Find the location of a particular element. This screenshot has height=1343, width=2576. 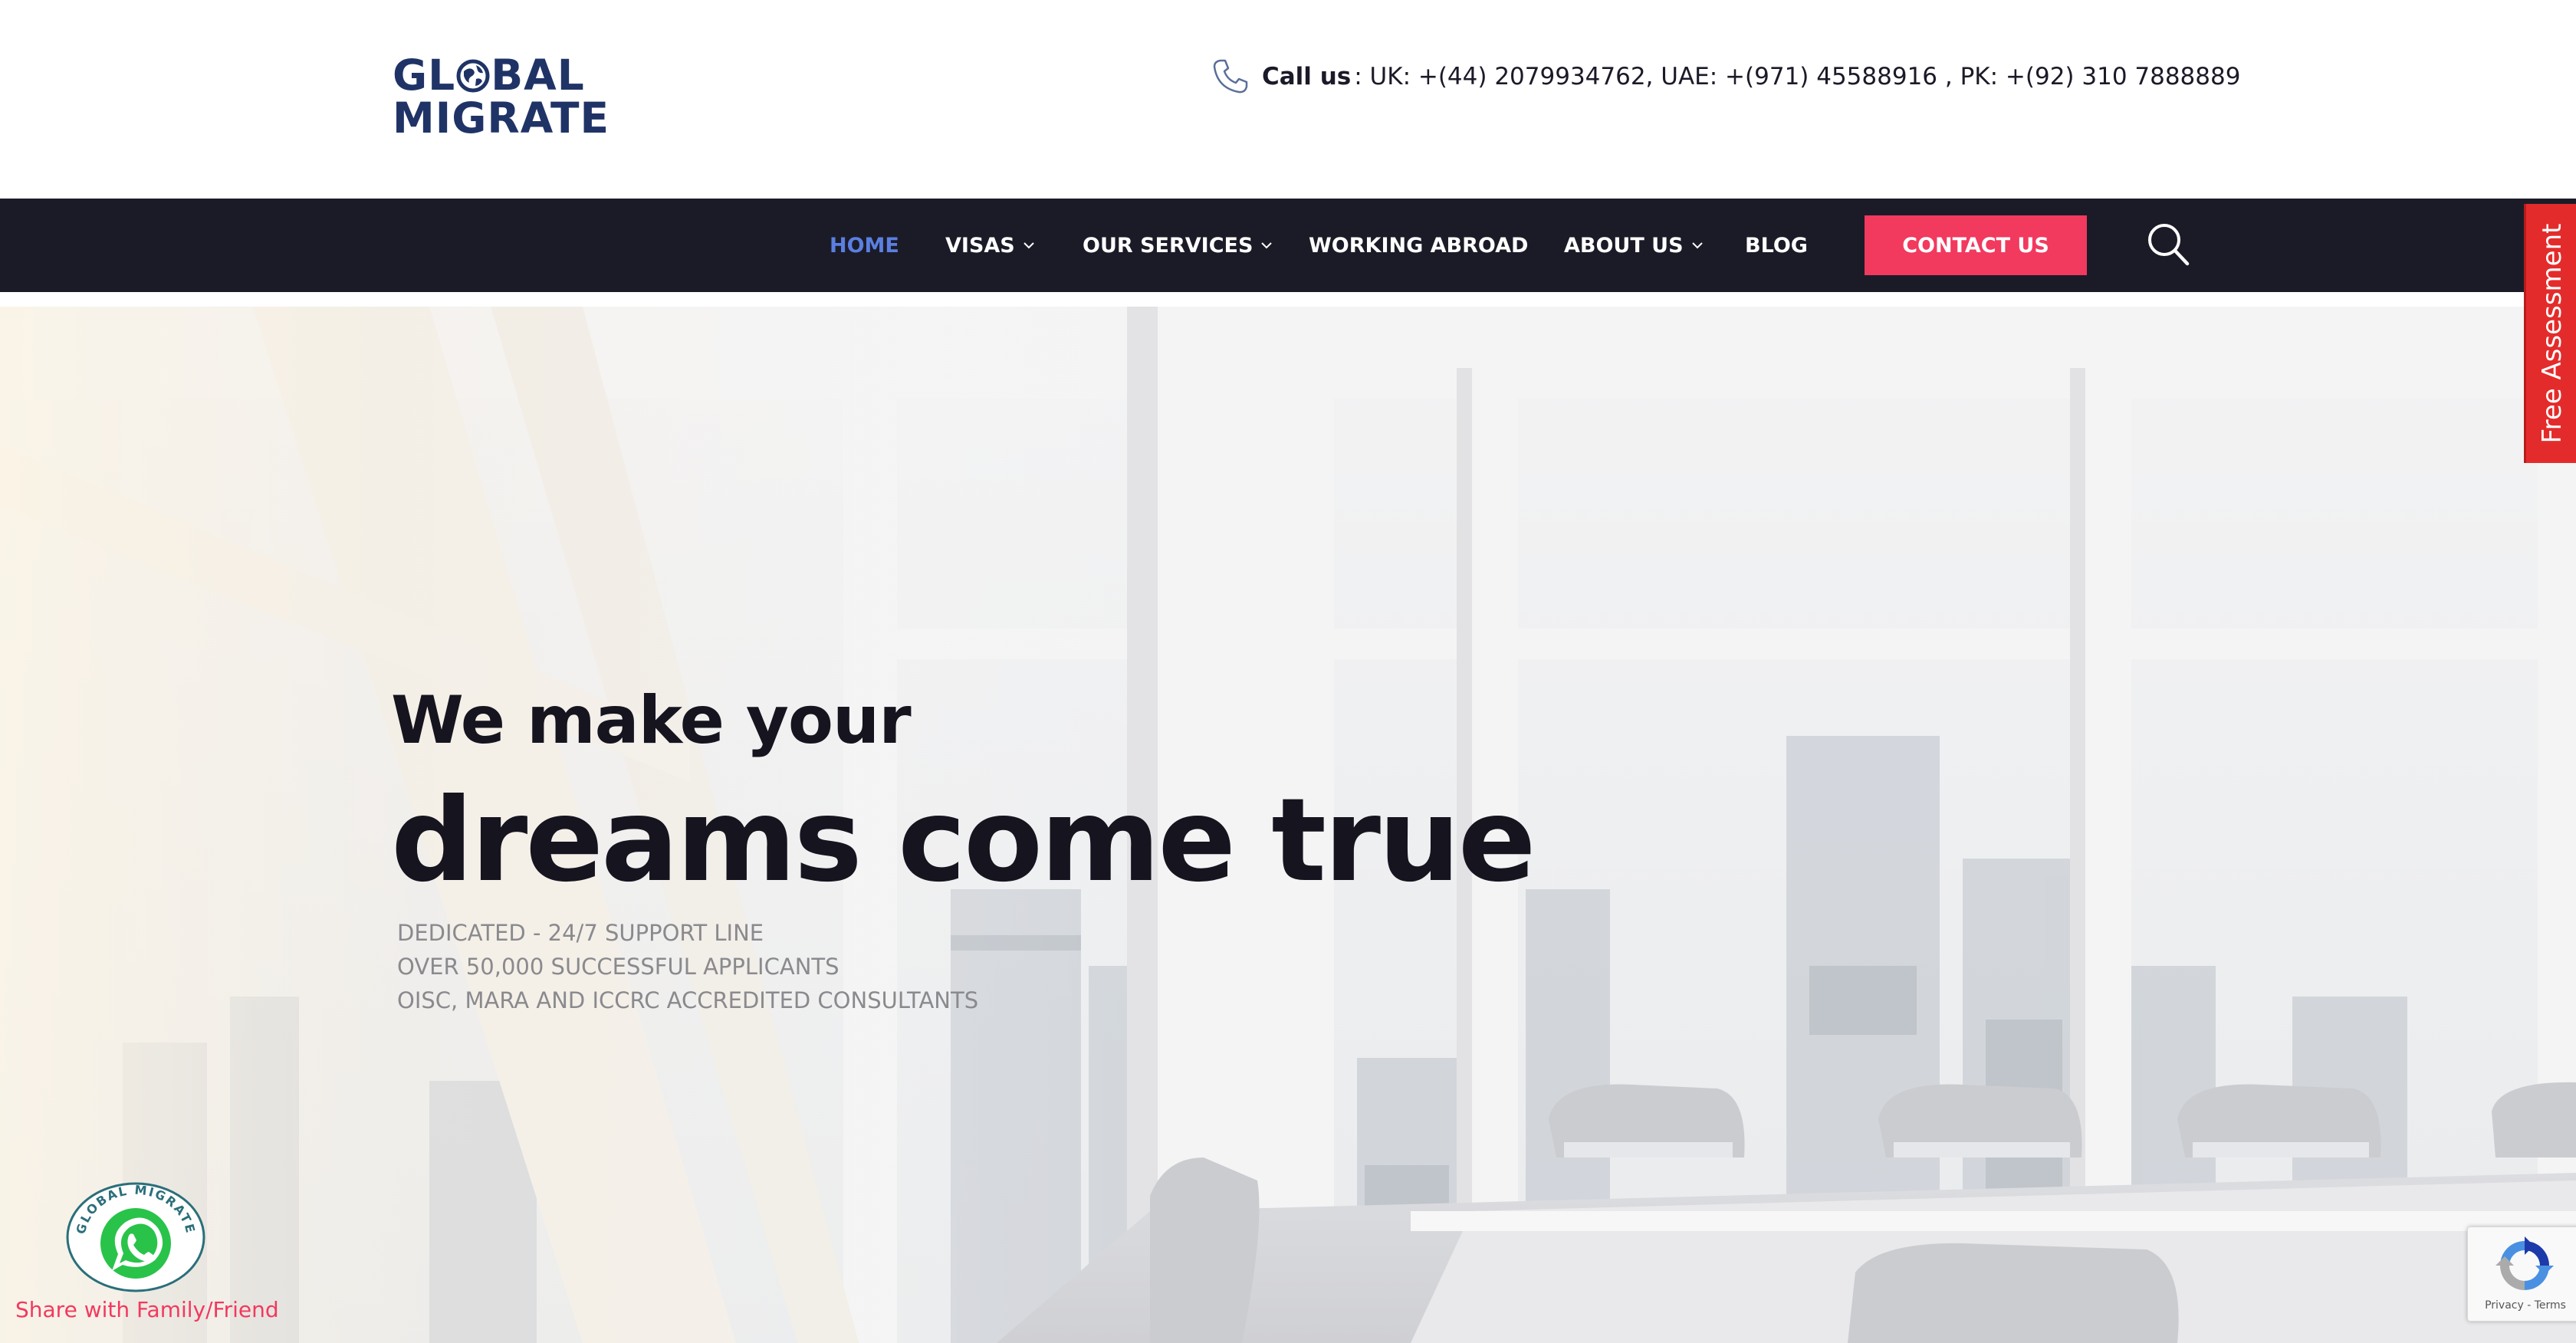

free-assessment-tab: Free Assessment is located at coordinates (2550, 334).